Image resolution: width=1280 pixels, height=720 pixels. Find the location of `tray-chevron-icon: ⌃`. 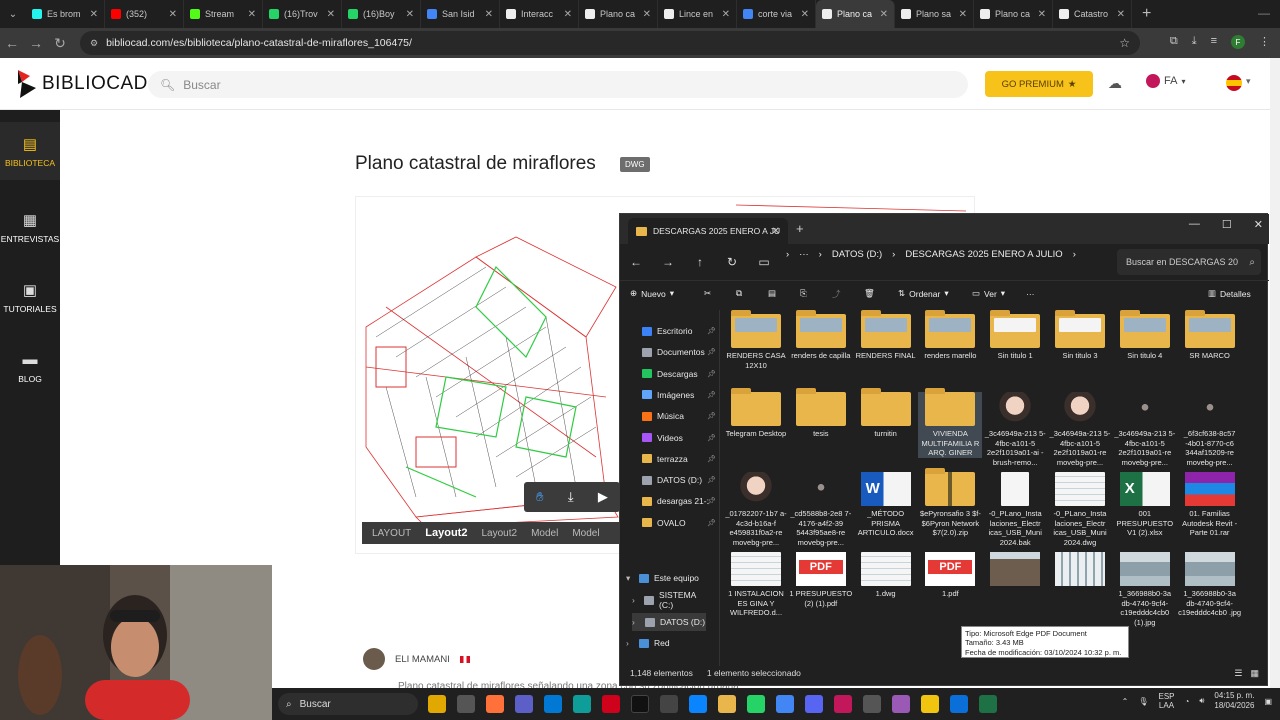

tray-chevron-icon: ⌃ is located at coordinates (1125, 701).